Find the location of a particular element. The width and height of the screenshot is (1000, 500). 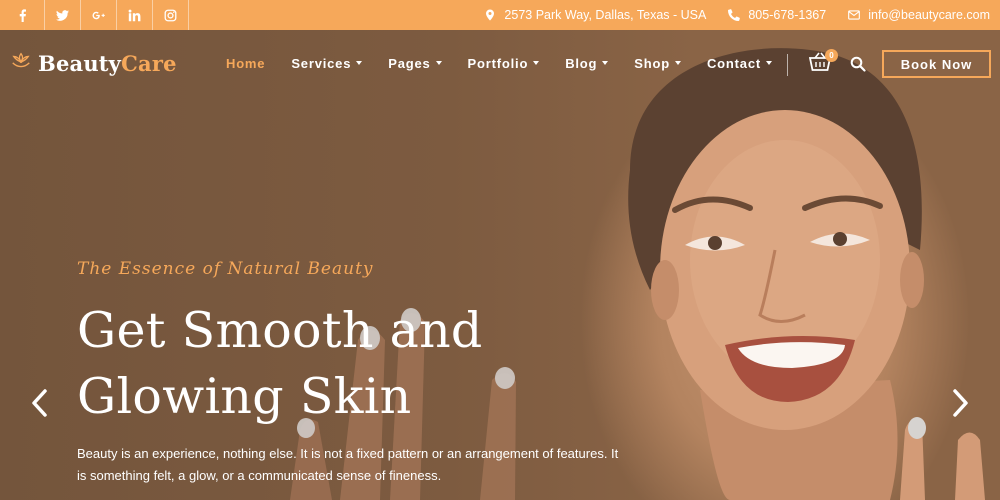

linkedin-icon is located at coordinates (135, 15).